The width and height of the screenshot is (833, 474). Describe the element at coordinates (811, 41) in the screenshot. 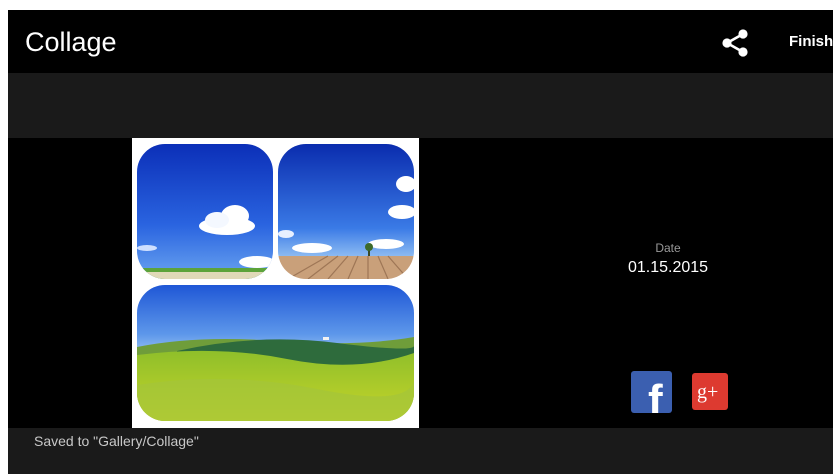

I see `finish-button: Finish` at that location.